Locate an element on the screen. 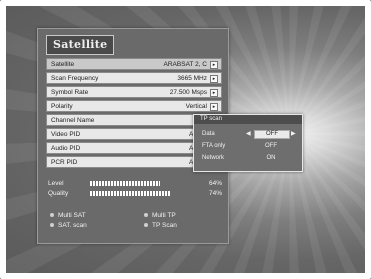 This screenshot has width=371, height=279. arrow-left-icon: ◀ is located at coordinates (248, 134).